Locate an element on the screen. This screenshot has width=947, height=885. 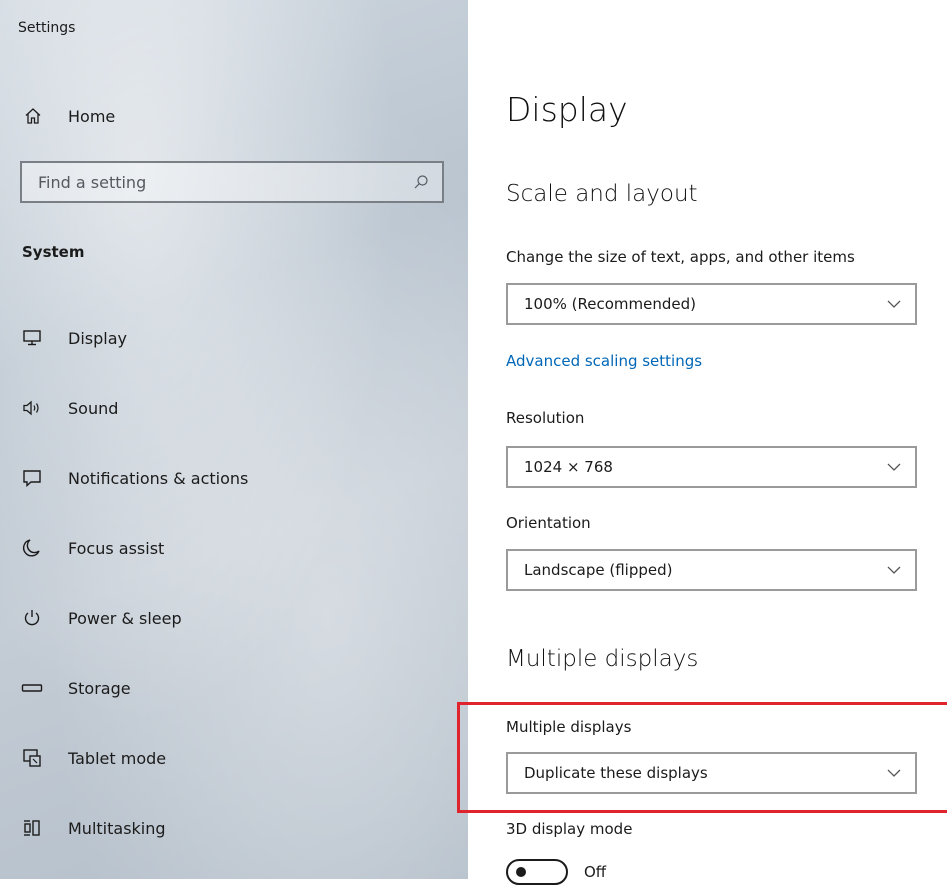
multiple-displays-dropdown: Duplicate these displays is located at coordinates (711, 773).